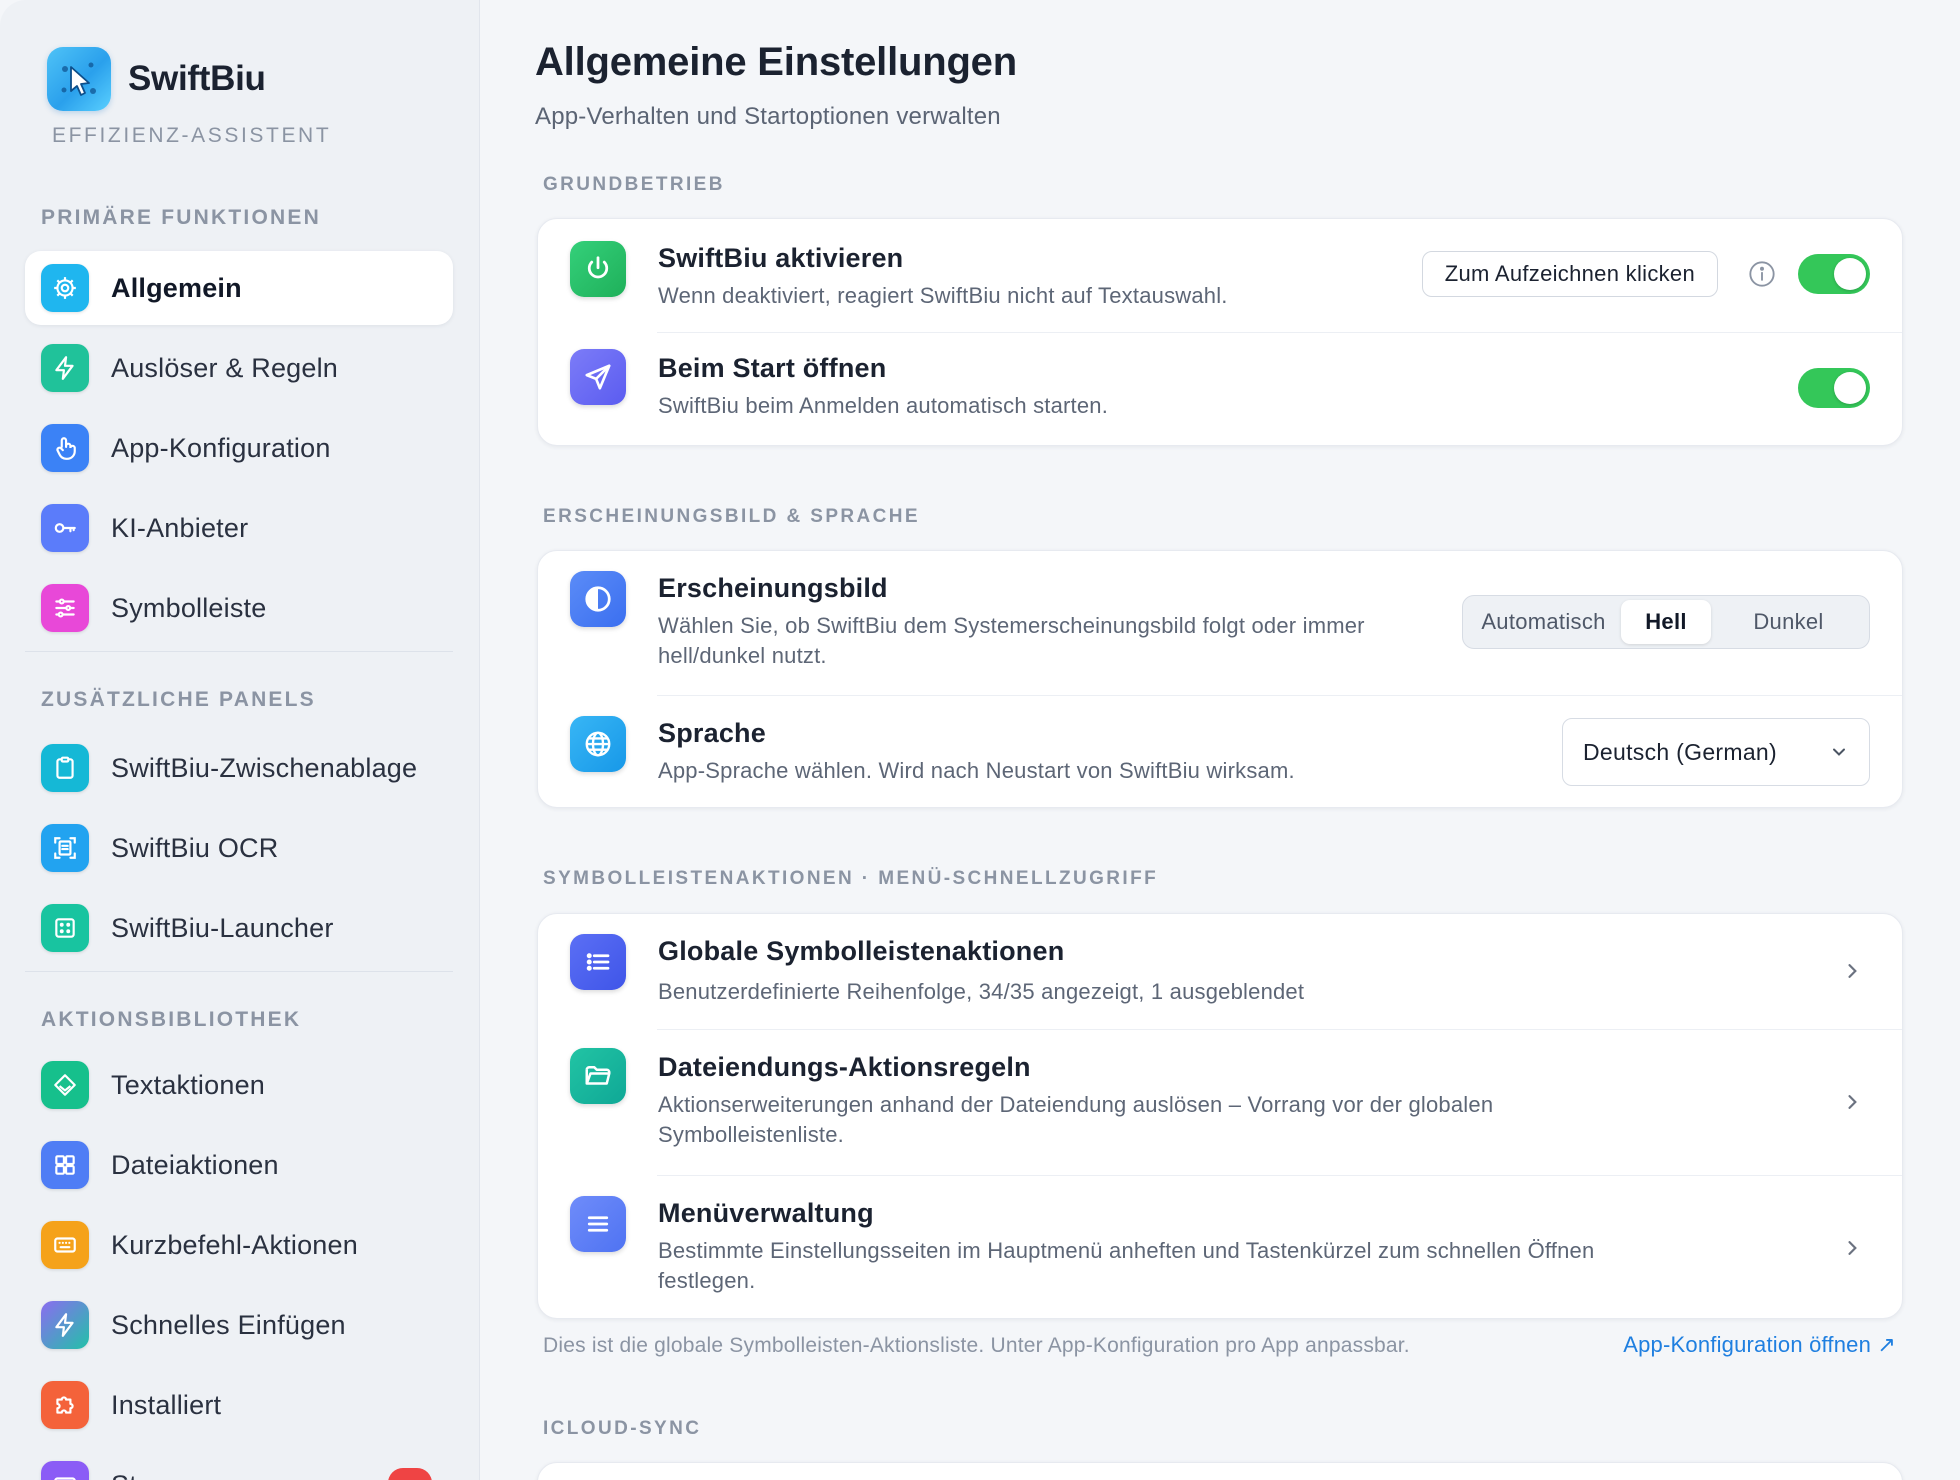 The image size is (1960, 1480). Describe the element at coordinates (772, 368) in the screenshot. I see `row-title: Beim Start öffnen` at that location.